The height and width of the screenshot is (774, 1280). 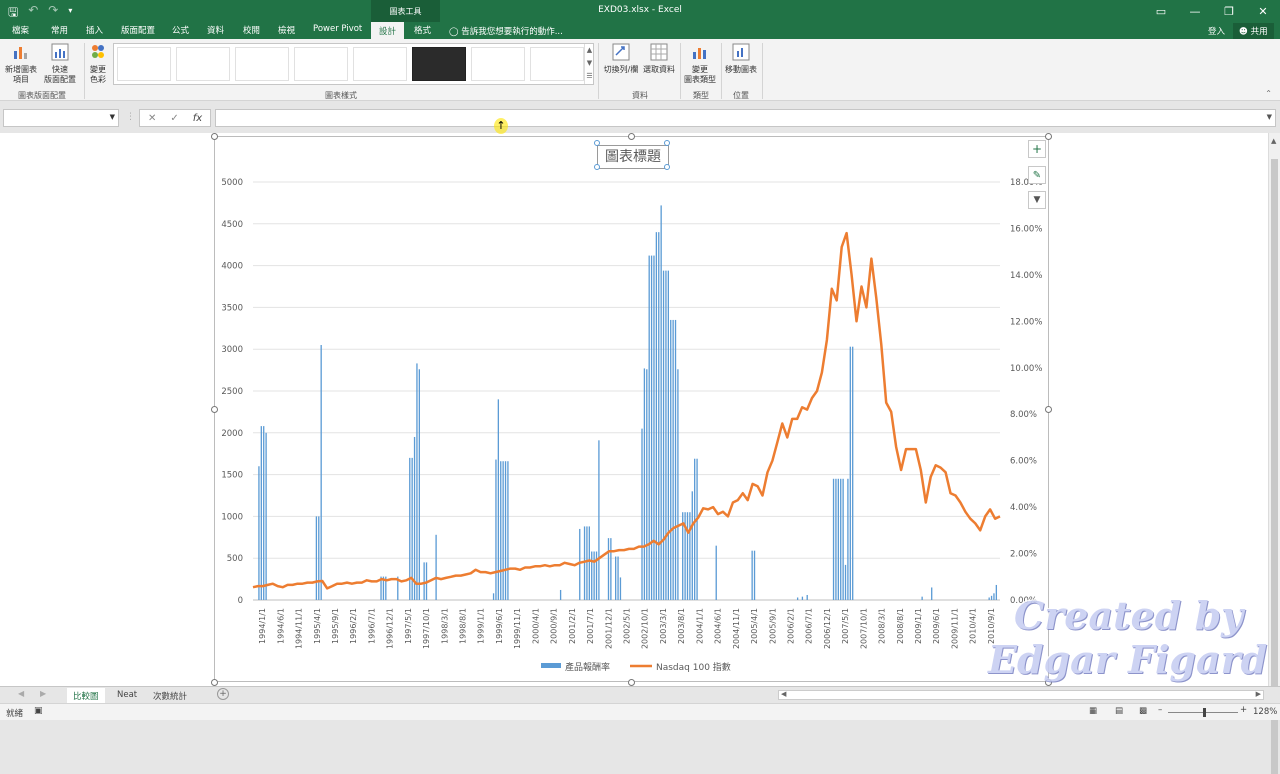 I want to click on zoom-slider-thumb, so click(x=1204, y=712).